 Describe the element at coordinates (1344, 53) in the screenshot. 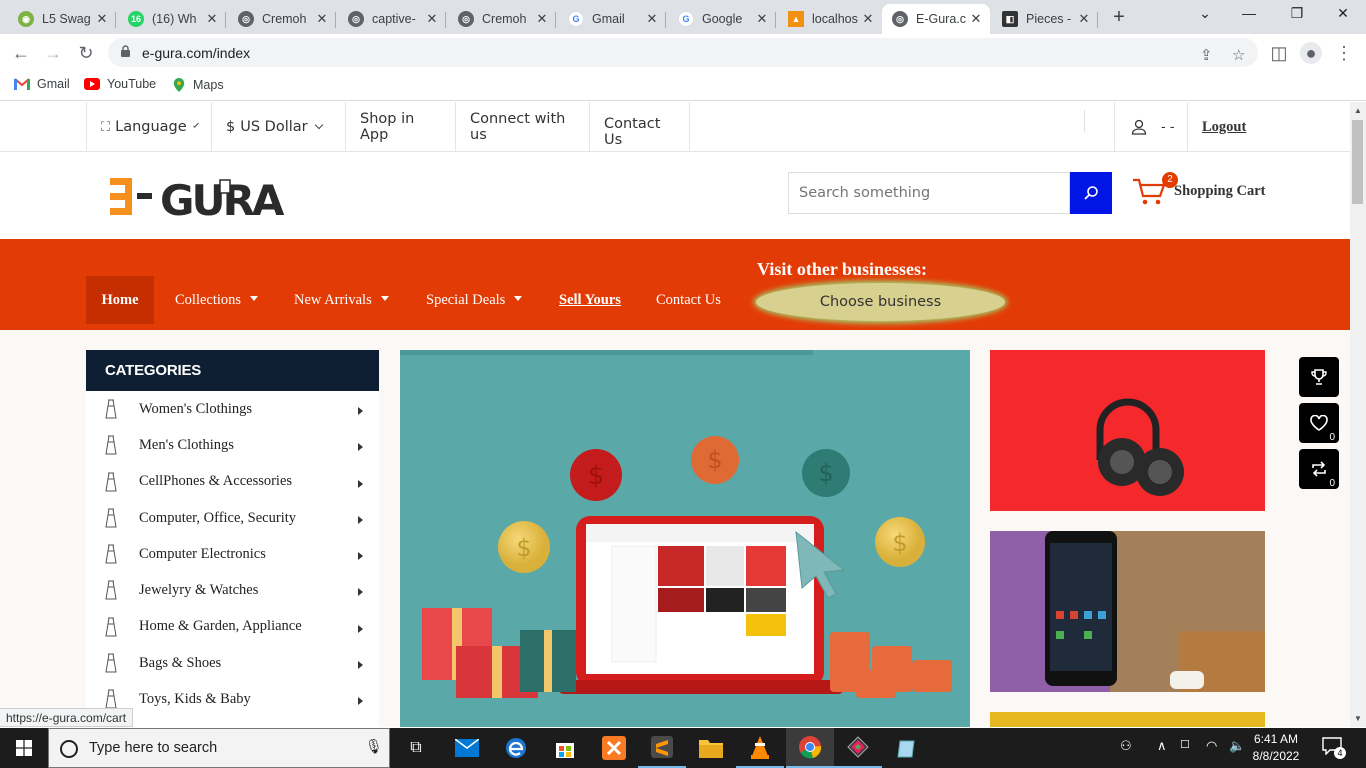

I see `menu-kebab-icon: ⋮` at that location.